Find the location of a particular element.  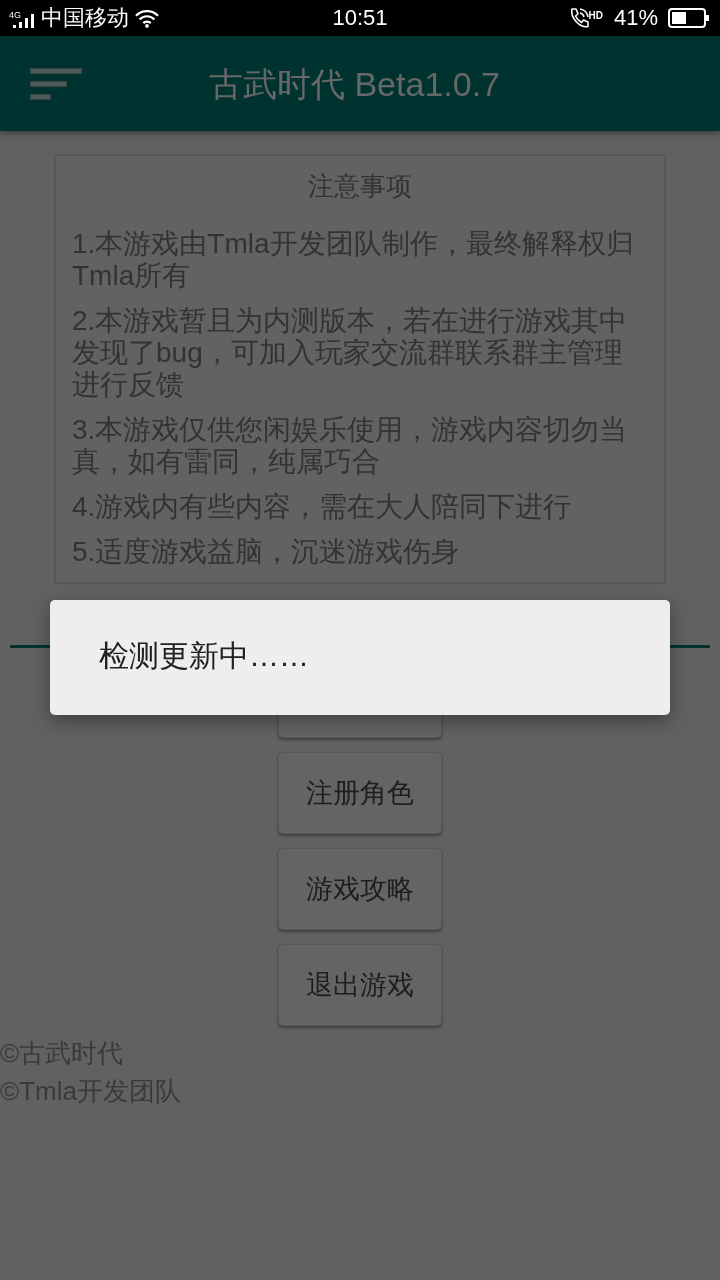

wifi-icon is located at coordinates (147, 18).